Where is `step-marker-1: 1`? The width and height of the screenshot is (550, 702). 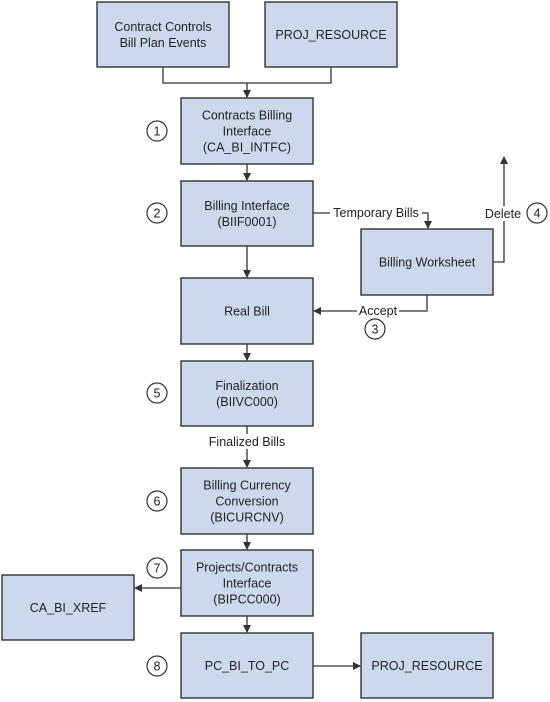
step-marker-1: 1 is located at coordinates (157, 131).